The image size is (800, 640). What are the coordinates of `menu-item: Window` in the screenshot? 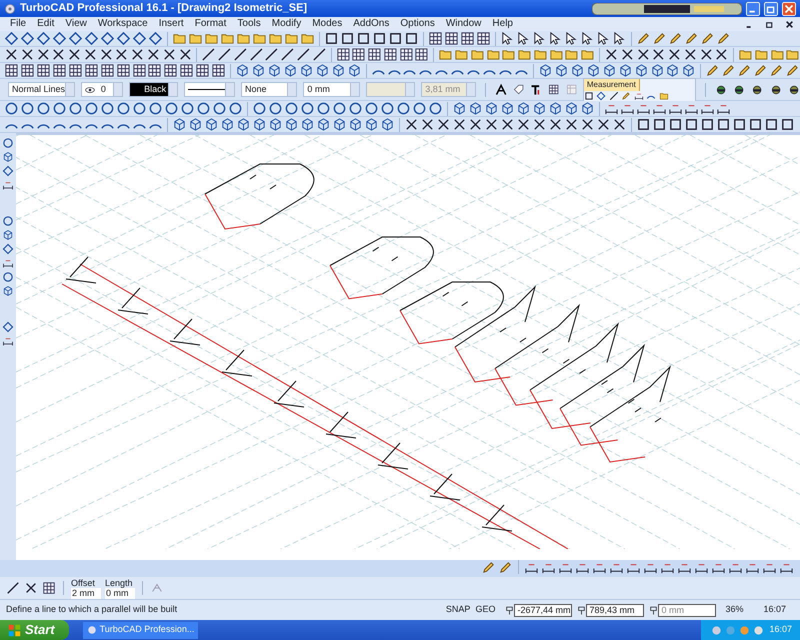 It's located at (464, 24).